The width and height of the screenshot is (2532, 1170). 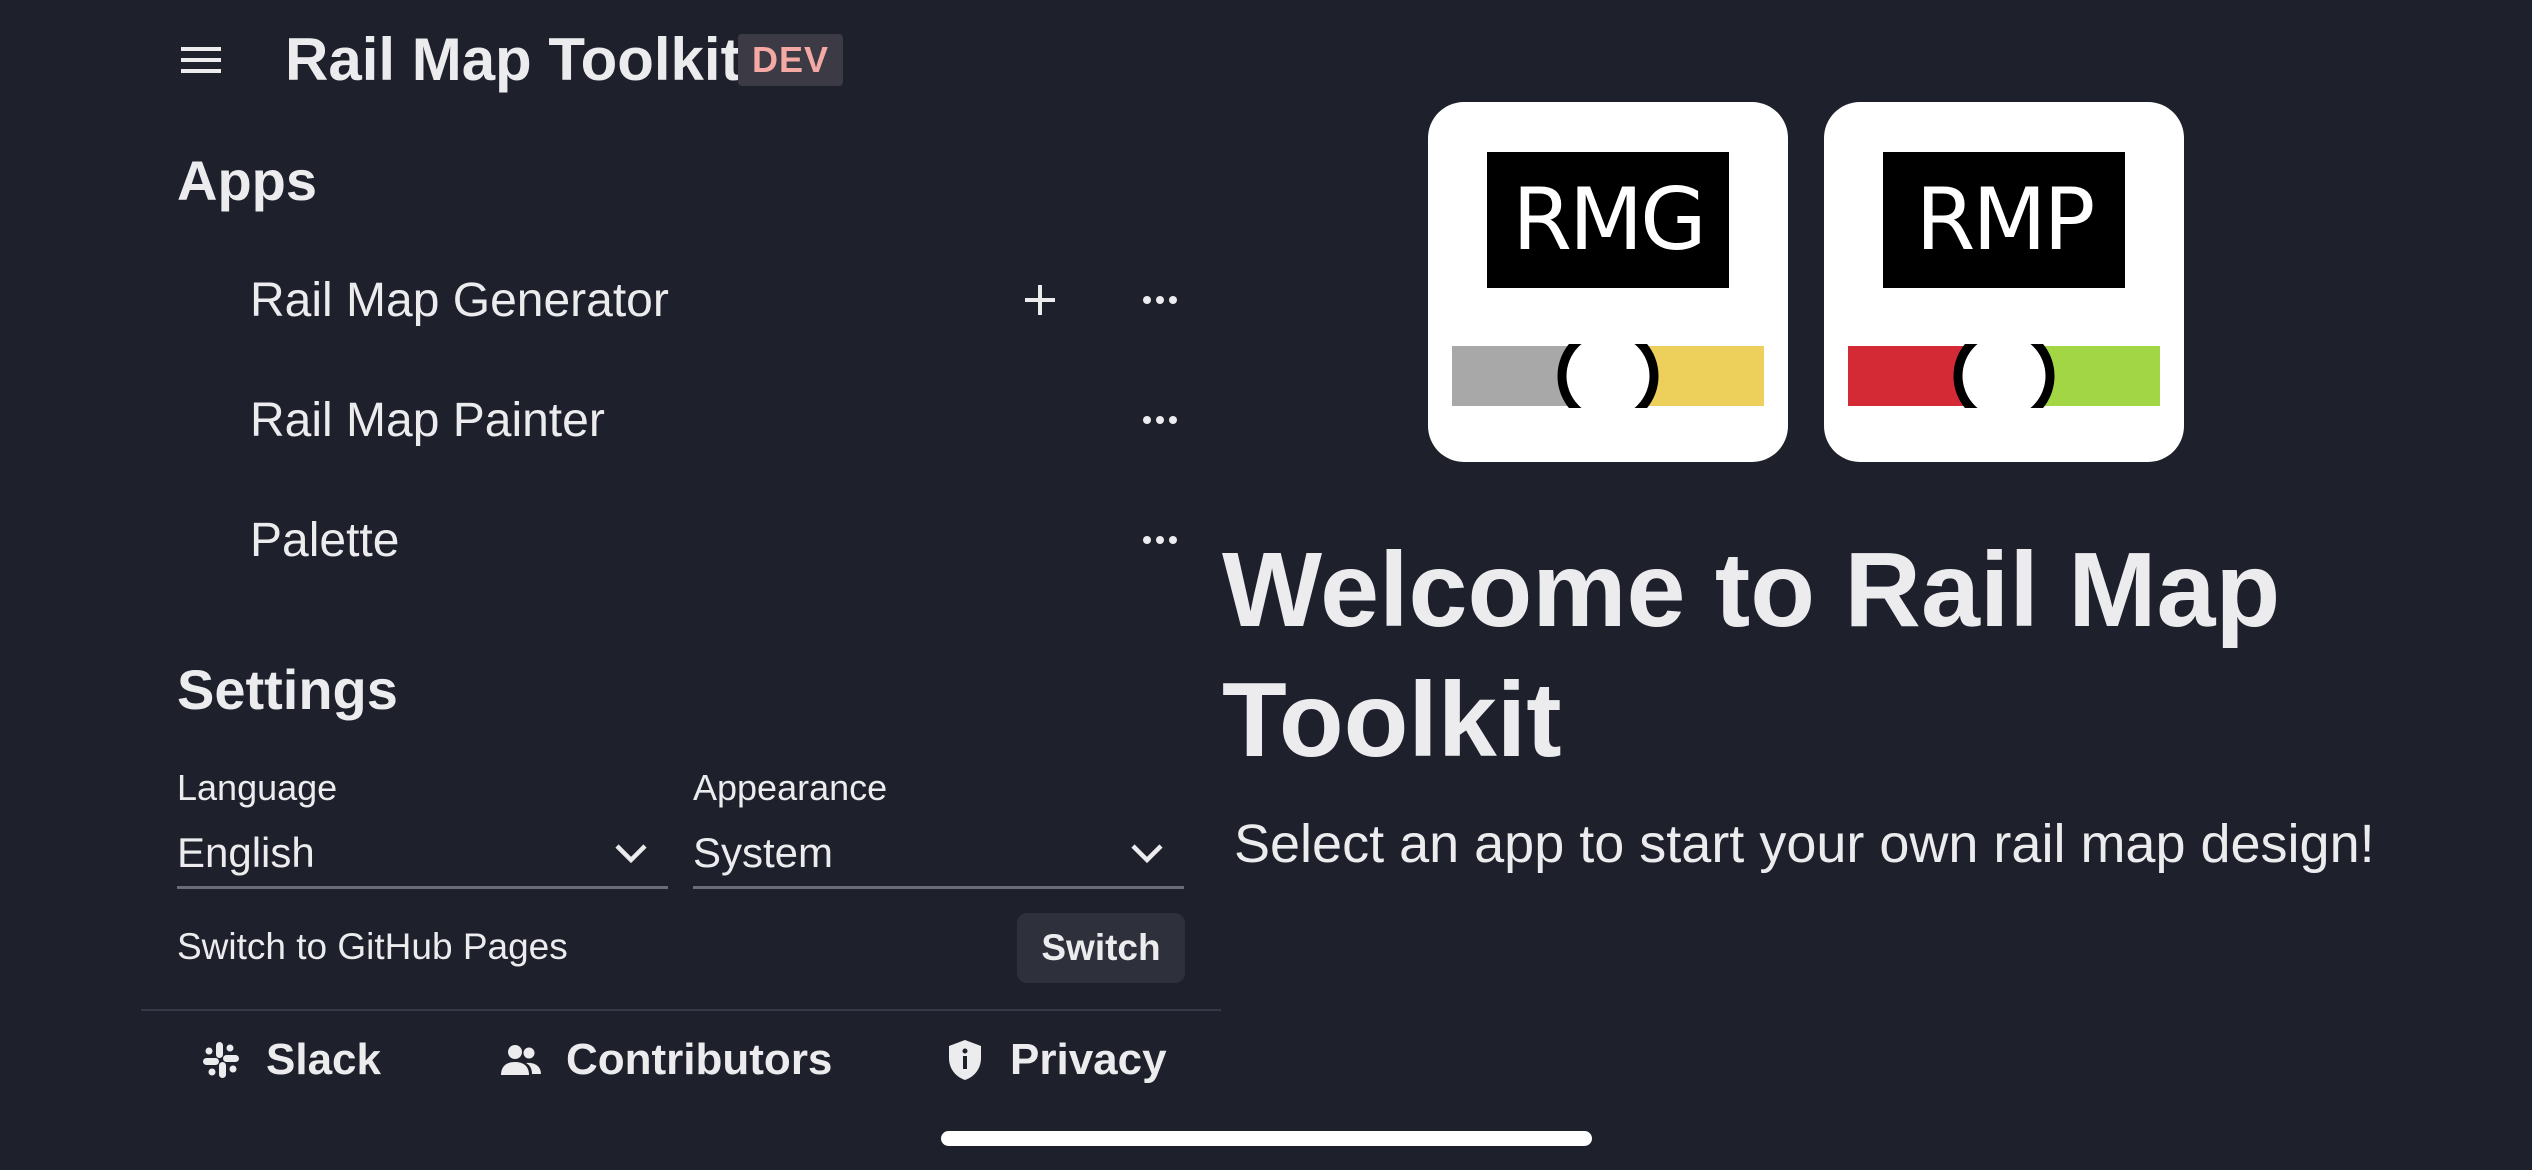 What do you see at coordinates (1608, 376) in the screenshot?
I see `rmg-track-icon` at bounding box center [1608, 376].